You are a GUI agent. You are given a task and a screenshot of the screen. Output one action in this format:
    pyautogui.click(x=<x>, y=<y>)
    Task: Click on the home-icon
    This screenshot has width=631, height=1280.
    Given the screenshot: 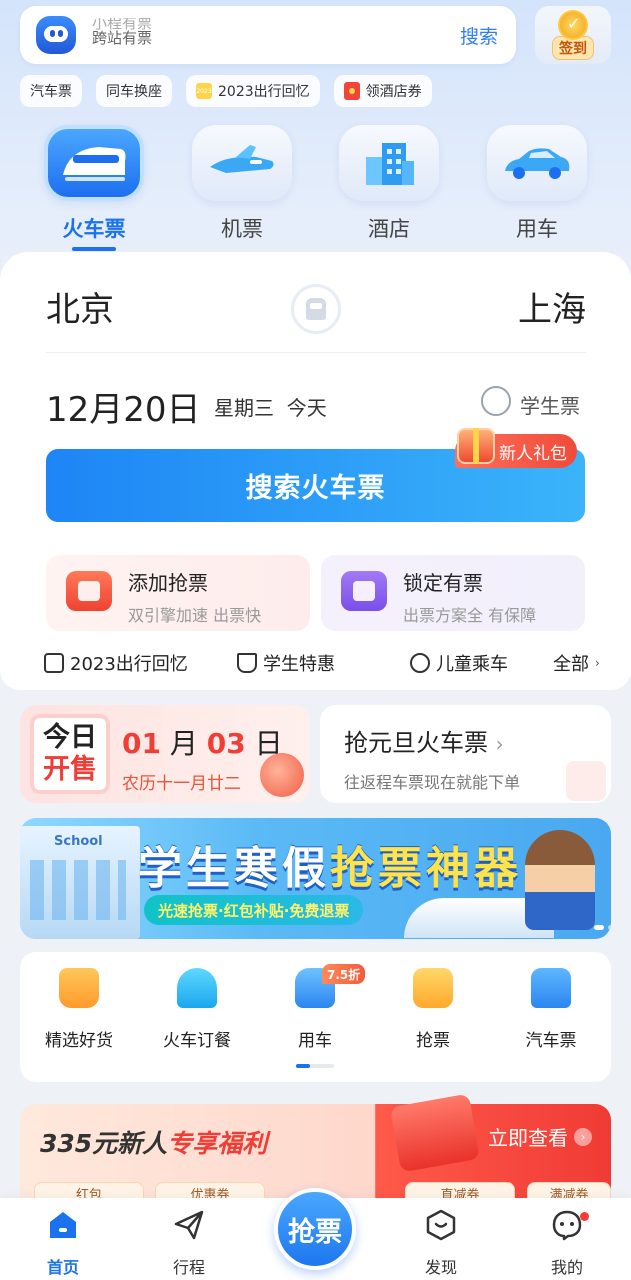 What is the action you would take?
    pyautogui.click(x=63, y=1225)
    